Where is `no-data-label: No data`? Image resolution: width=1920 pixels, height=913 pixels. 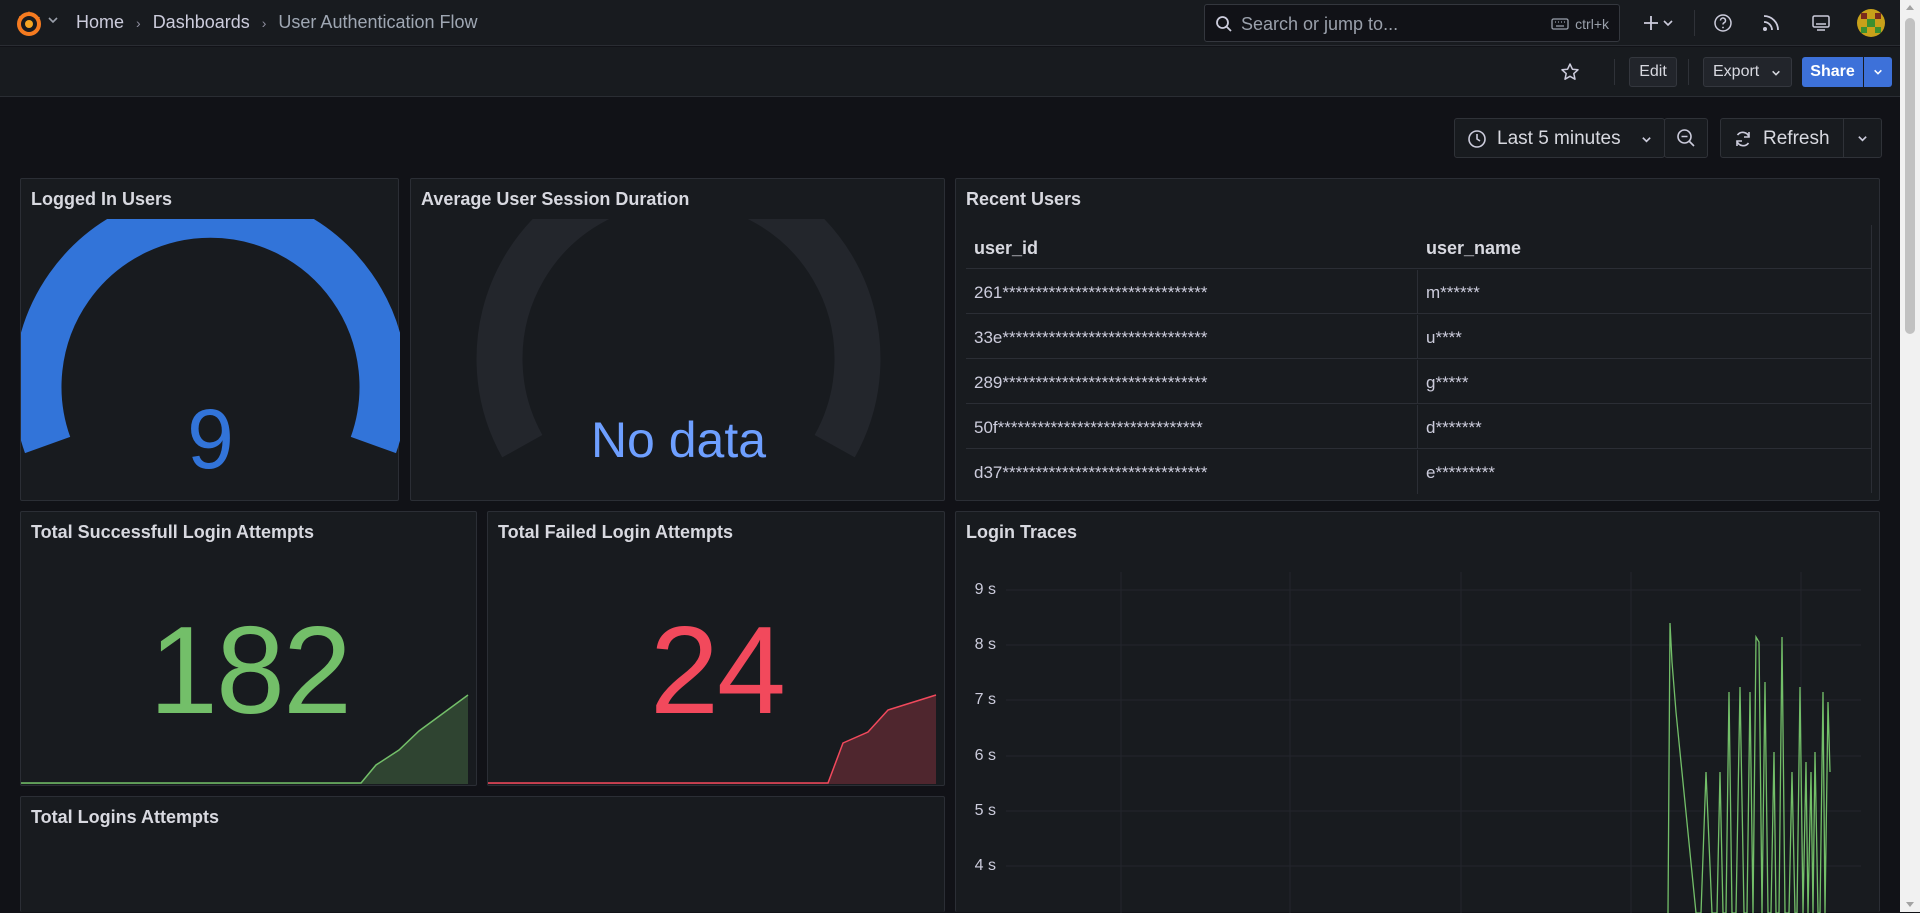 no-data-label: No data is located at coordinates (678, 440).